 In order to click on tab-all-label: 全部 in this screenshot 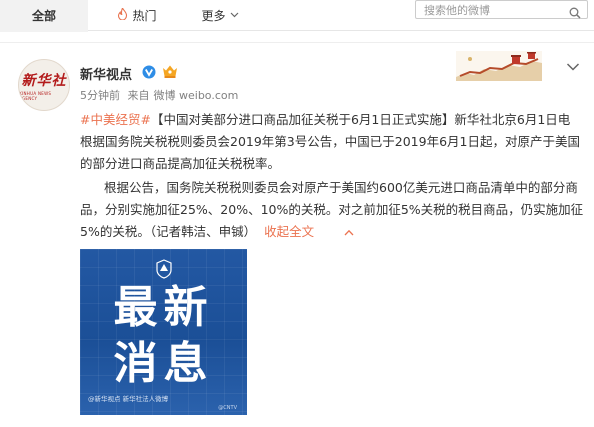, I will do `click(43, 16)`.